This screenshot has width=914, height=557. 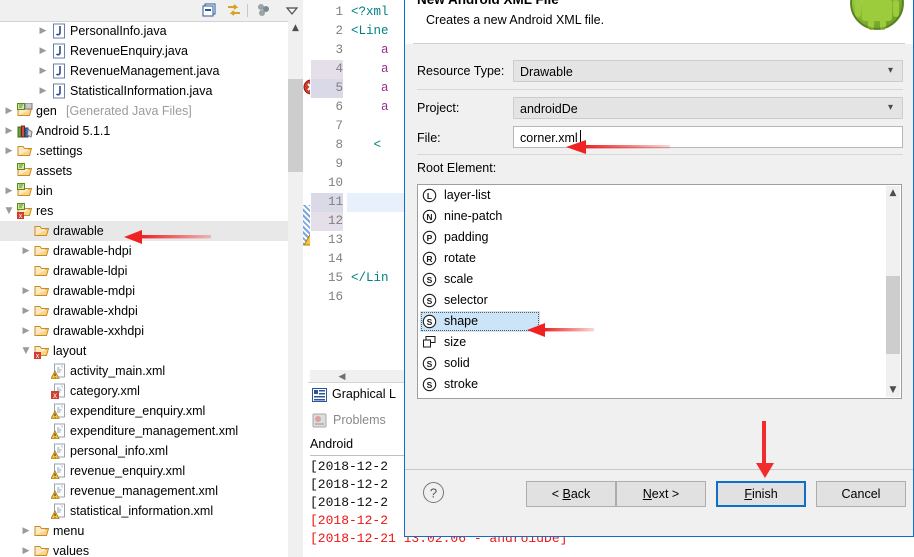 What do you see at coordinates (708, 71) in the screenshot?
I see `resource-type-combo: Drawable ▾` at bounding box center [708, 71].